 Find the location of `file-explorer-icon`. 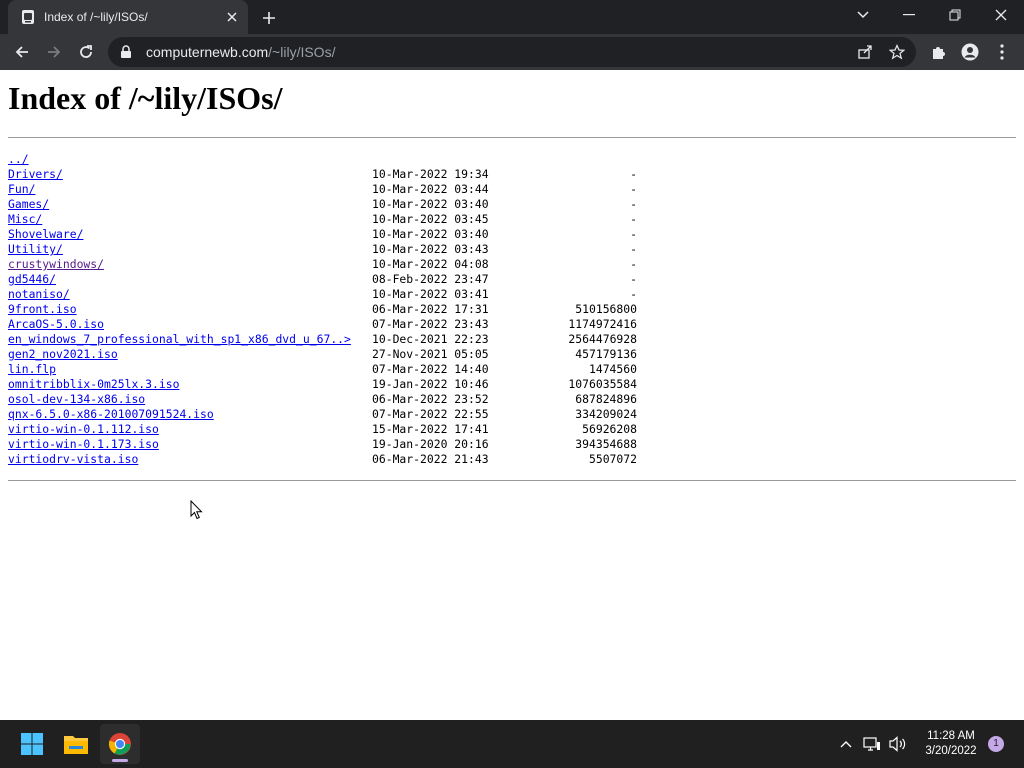

file-explorer-icon is located at coordinates (76, 745).